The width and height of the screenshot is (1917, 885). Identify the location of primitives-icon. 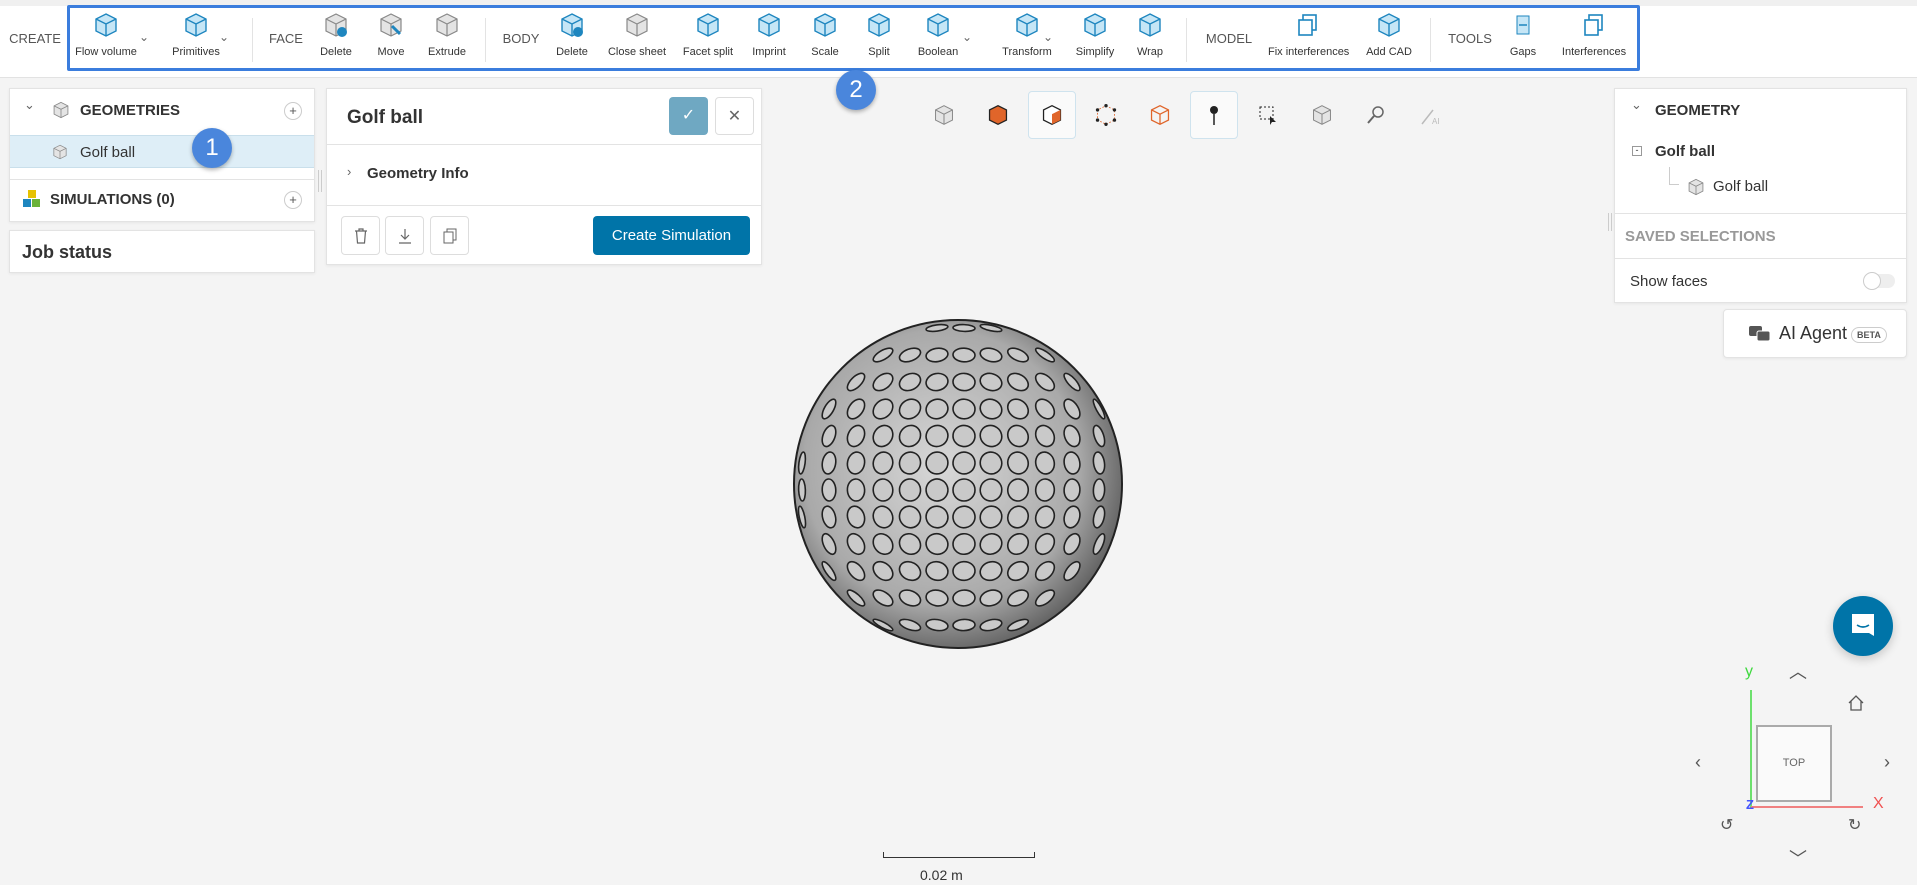
(196, 25).